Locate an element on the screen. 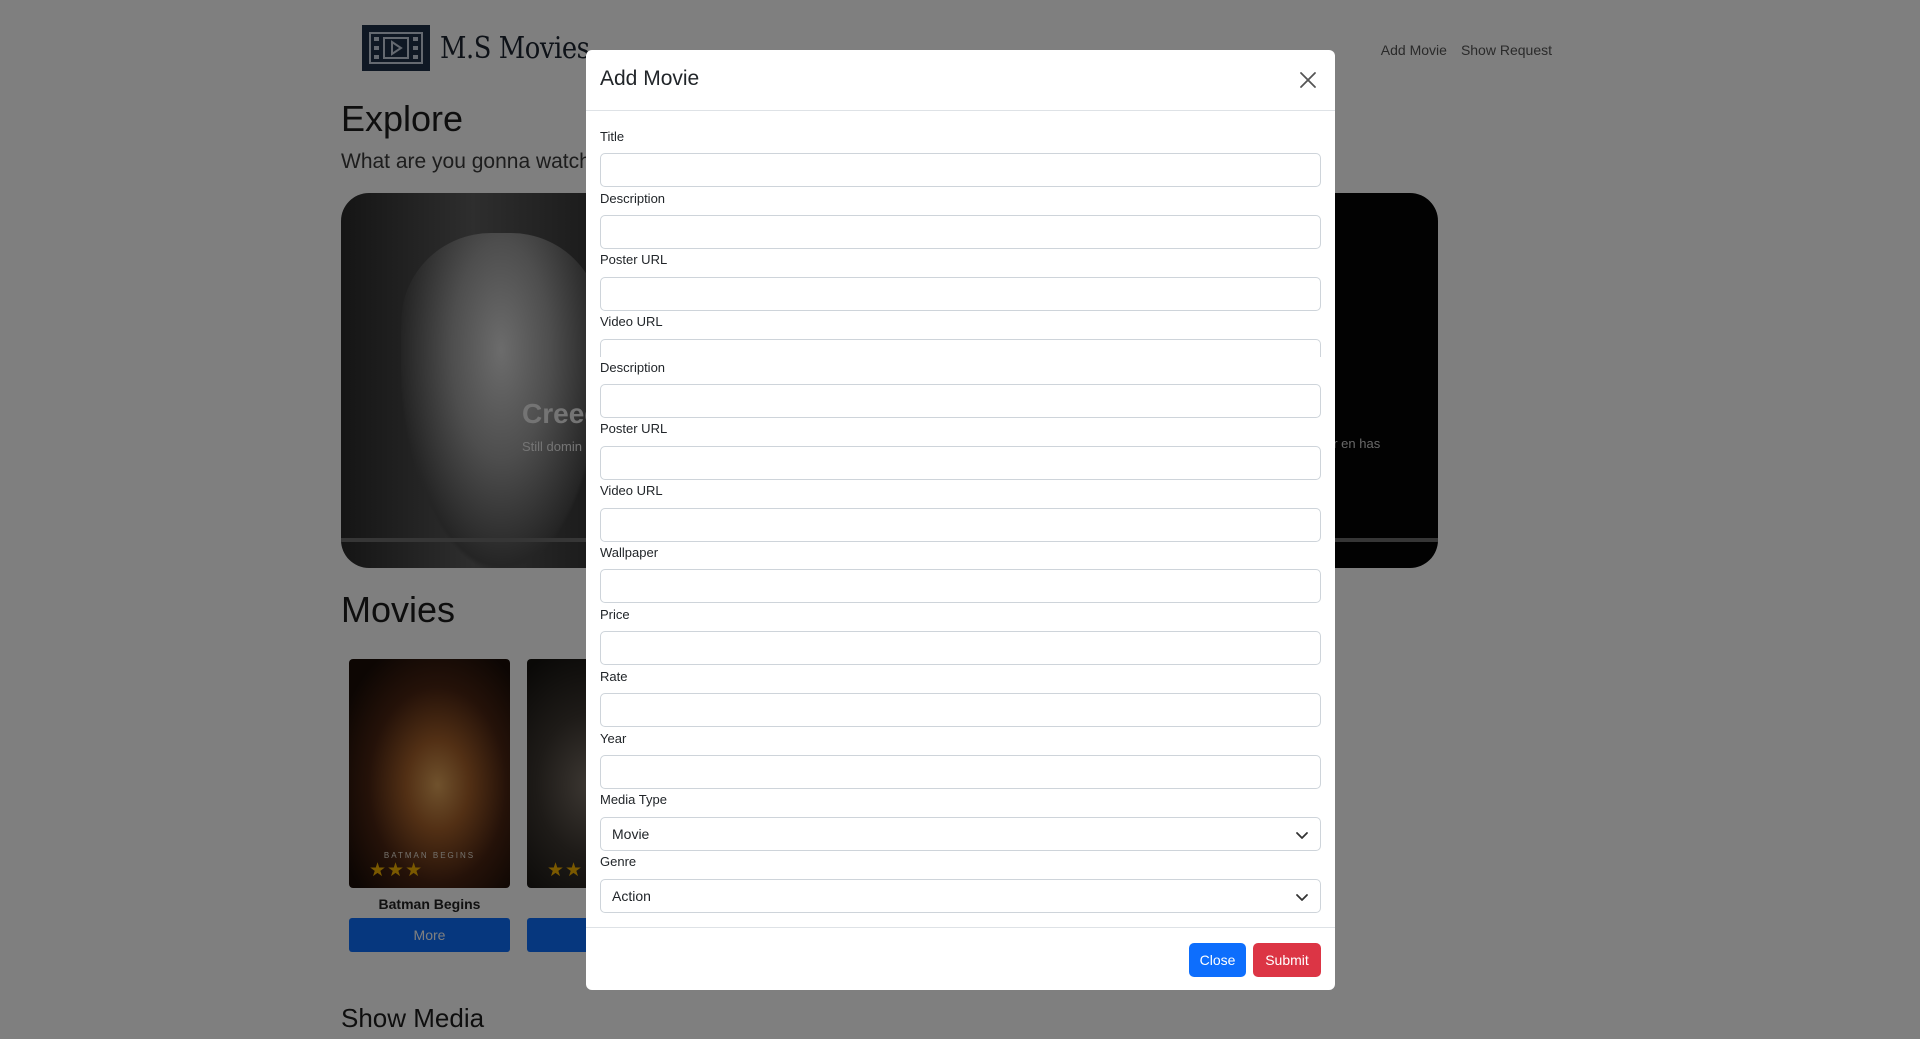 This screenshot has height=1039, width=1920. genre-select: Action is located at coordinates (960, 896).